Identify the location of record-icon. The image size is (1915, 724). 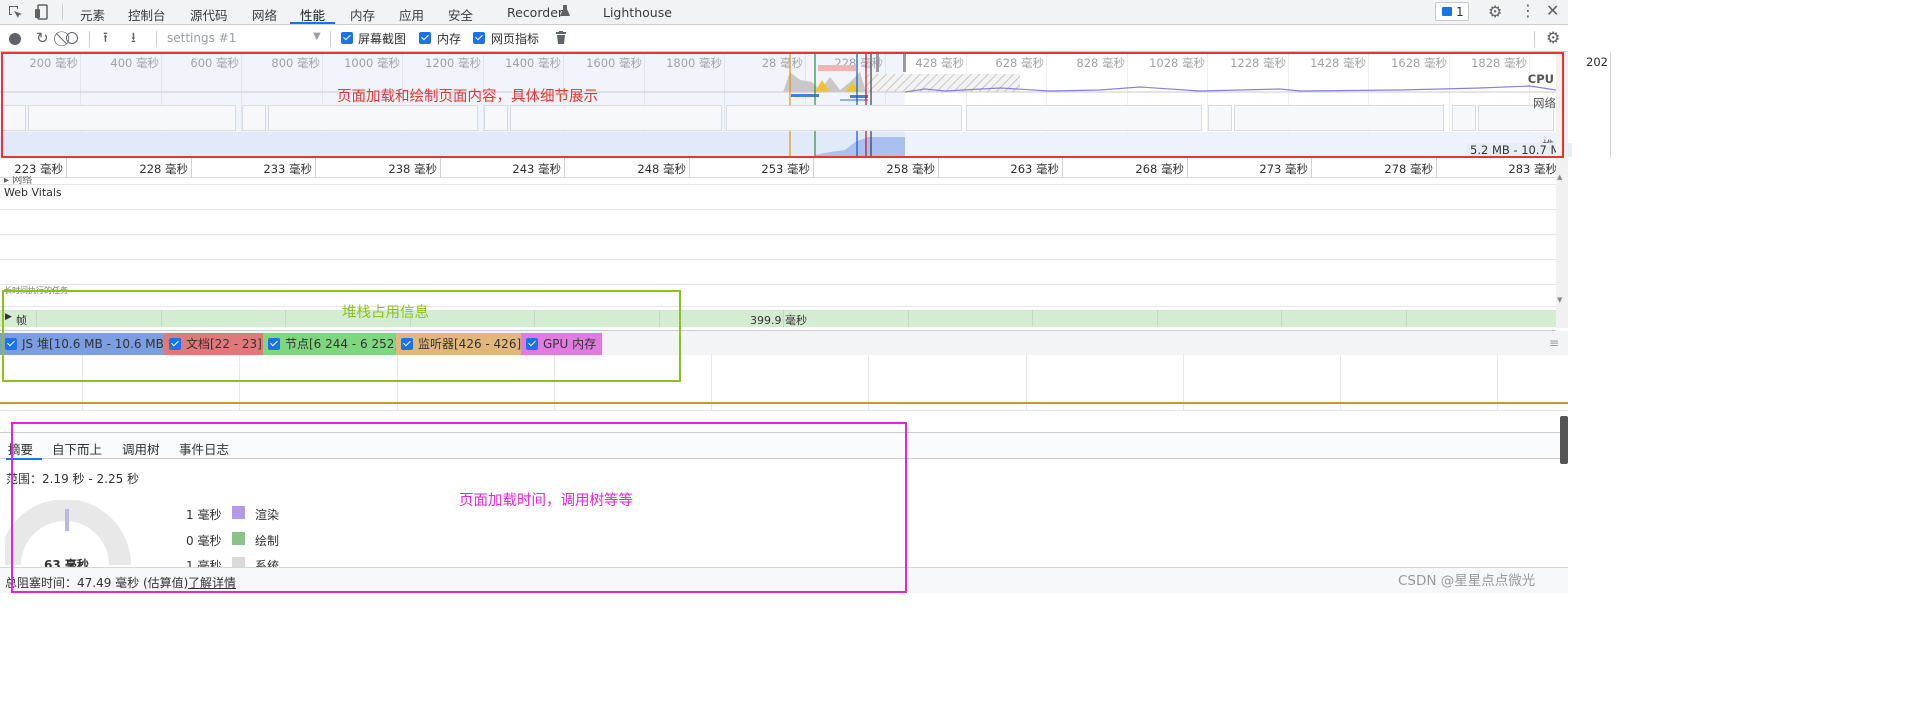
(15, 39).